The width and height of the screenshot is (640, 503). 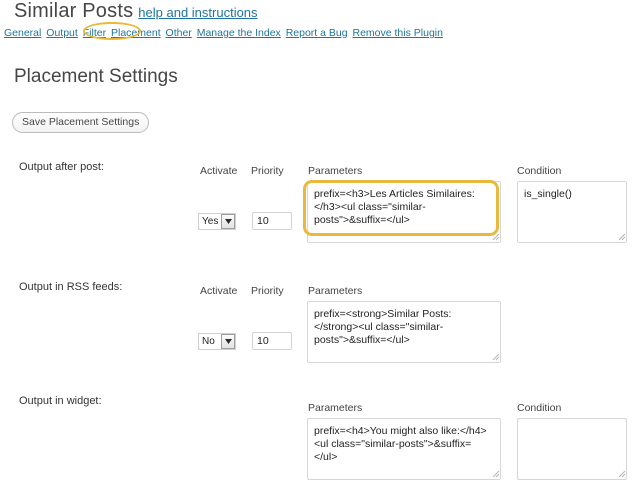 What do you see at coordinates (71, 287) in the screenshot?
I see `section-label: Output in RSS feeds:` at bounding box center [71, 287].